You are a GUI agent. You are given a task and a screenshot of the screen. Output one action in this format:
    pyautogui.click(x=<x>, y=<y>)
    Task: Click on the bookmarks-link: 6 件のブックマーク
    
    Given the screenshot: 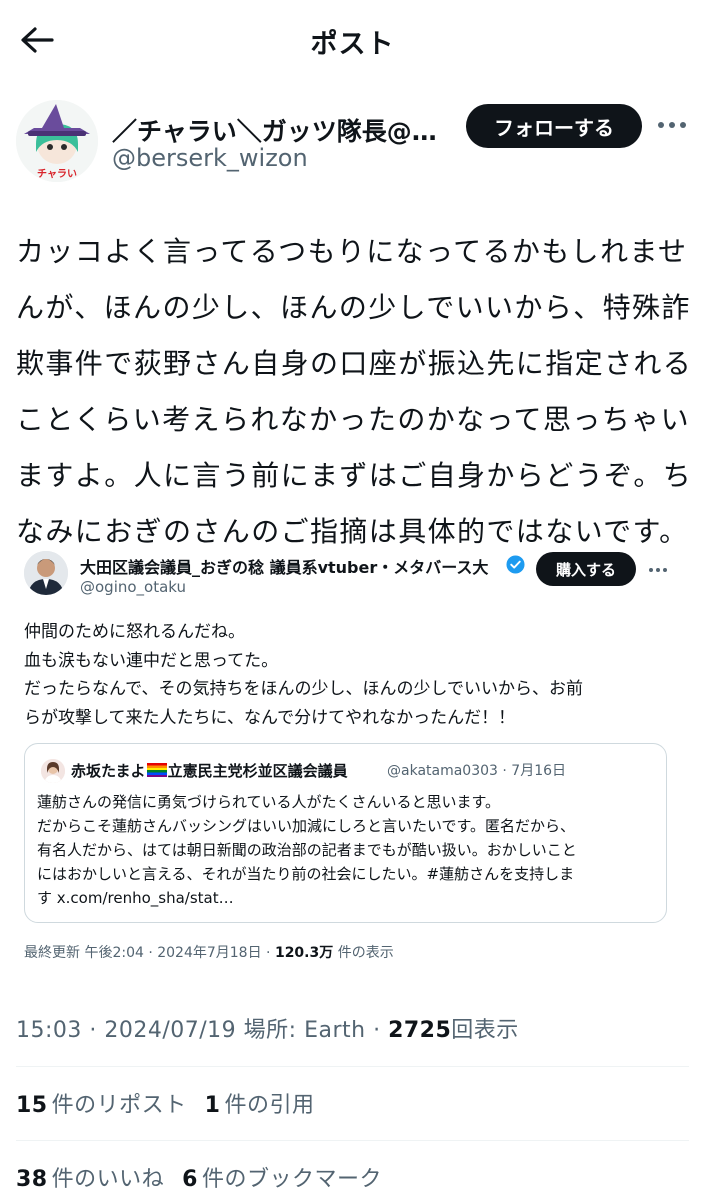 What is the action you would take?
    pyautogui.click(x=282, y=1177)
    